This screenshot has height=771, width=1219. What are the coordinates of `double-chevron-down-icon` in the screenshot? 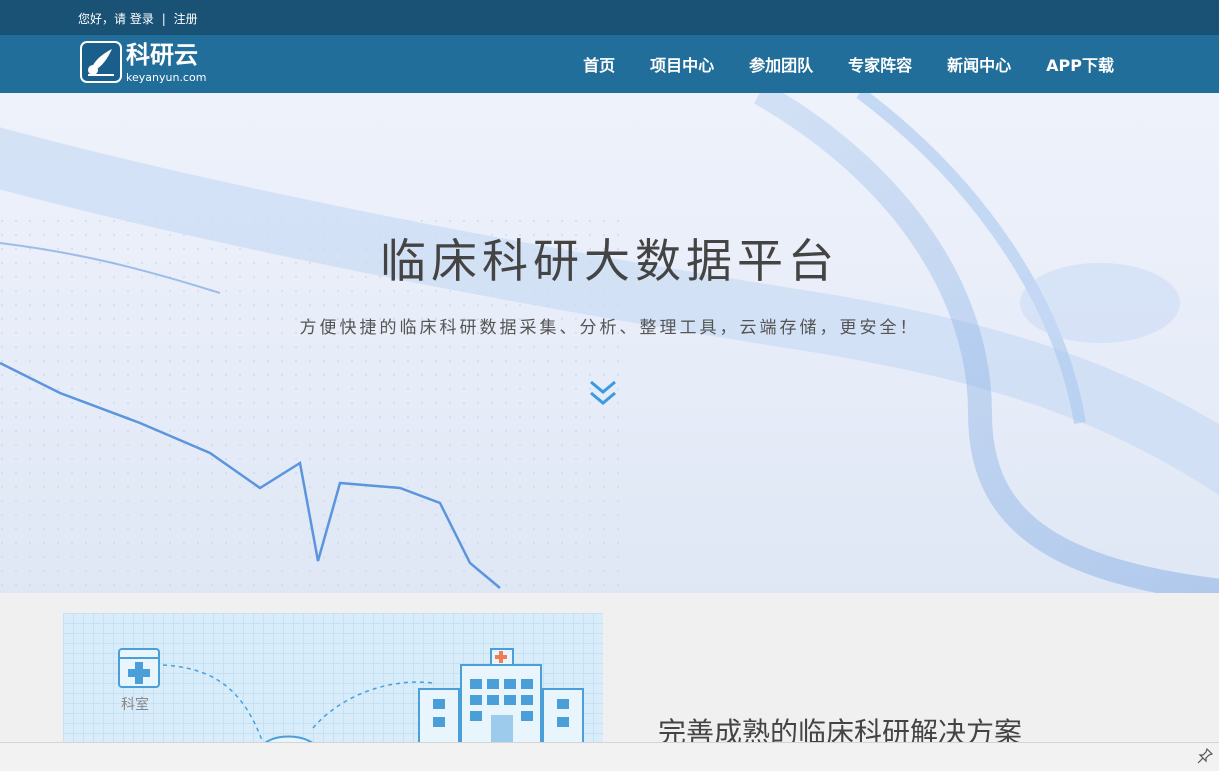 It's located at (603, 394).